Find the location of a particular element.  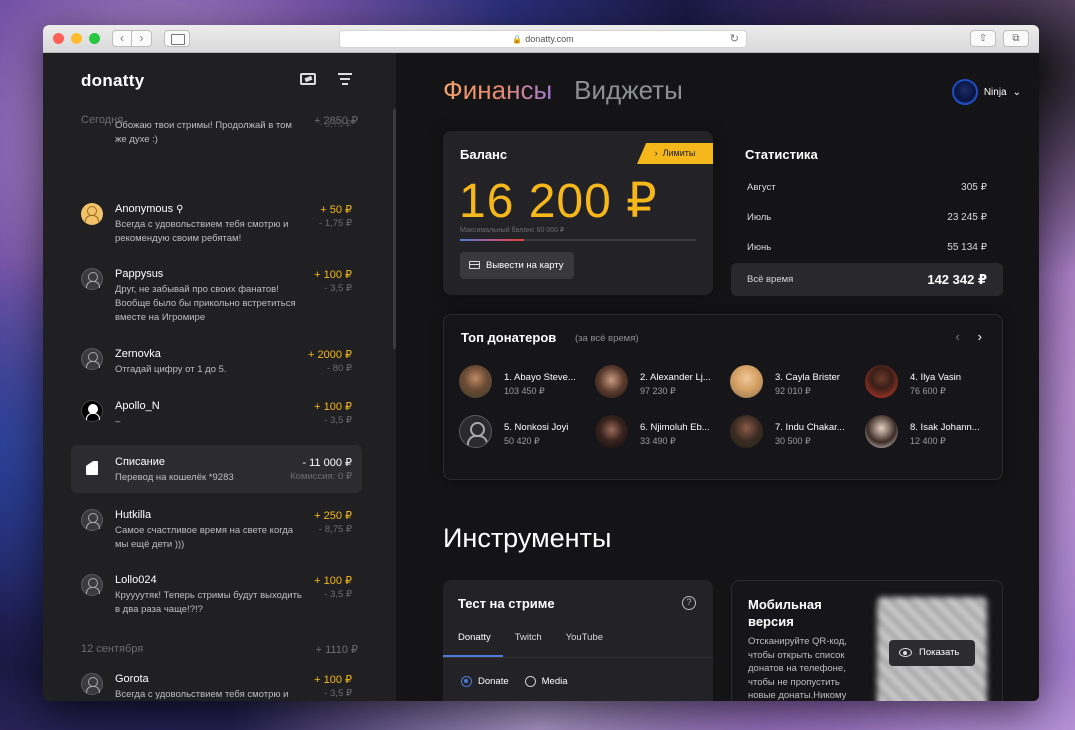

filter-icon is located at coordinates (345, 79).